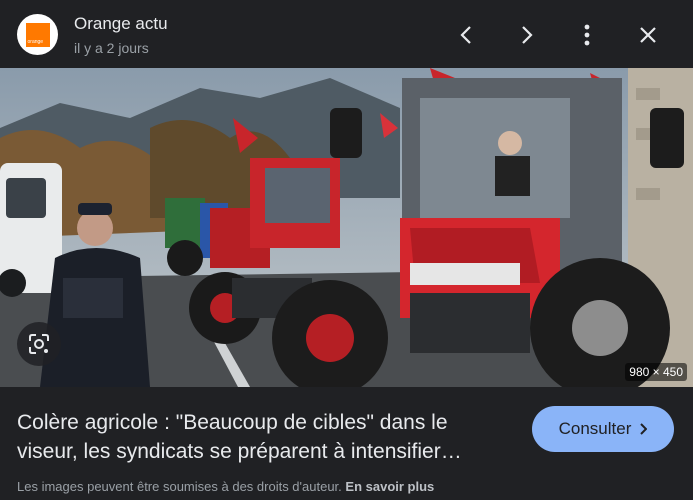 The height and width of the screenshot is (500, 693). Describe the element at coordinates (389, 486) in the screenshot. I see `learn-more-link: En savoir plus` at that location.